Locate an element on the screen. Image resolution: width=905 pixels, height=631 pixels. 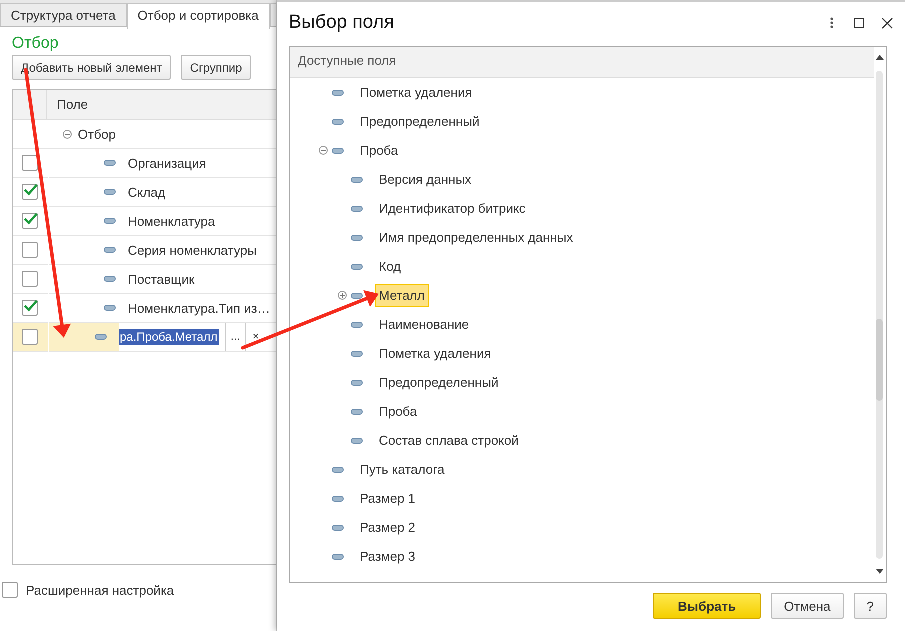
tree-item: Имя предопределенных данных is located at coordinates (476, 237).